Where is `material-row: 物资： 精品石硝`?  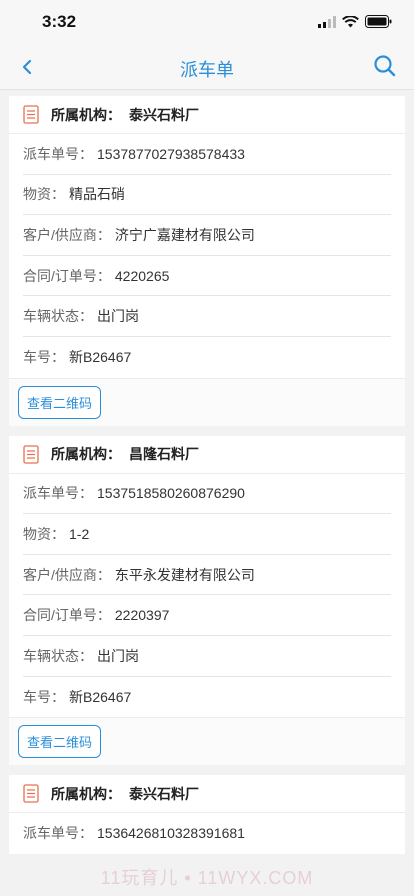
material-row: 物资： 精品石硝 is located at coordinates (207, 195).